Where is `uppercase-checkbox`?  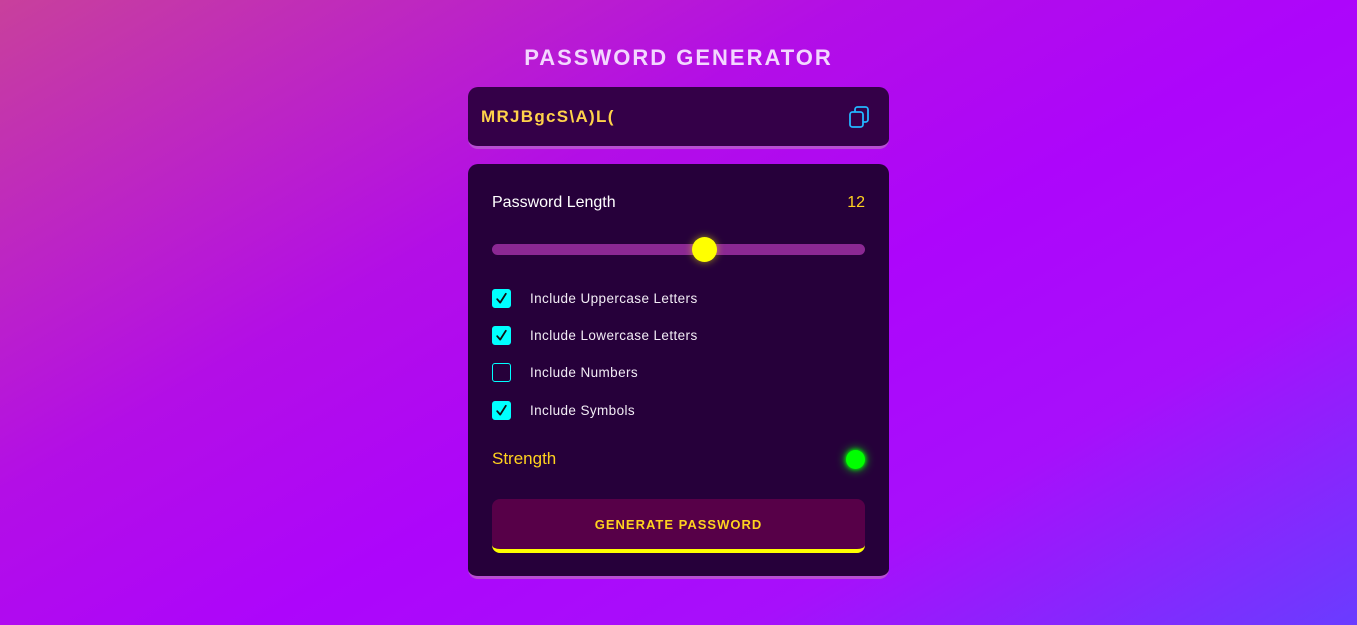
uppercase-checkbox is located at coordinates (501, 298).